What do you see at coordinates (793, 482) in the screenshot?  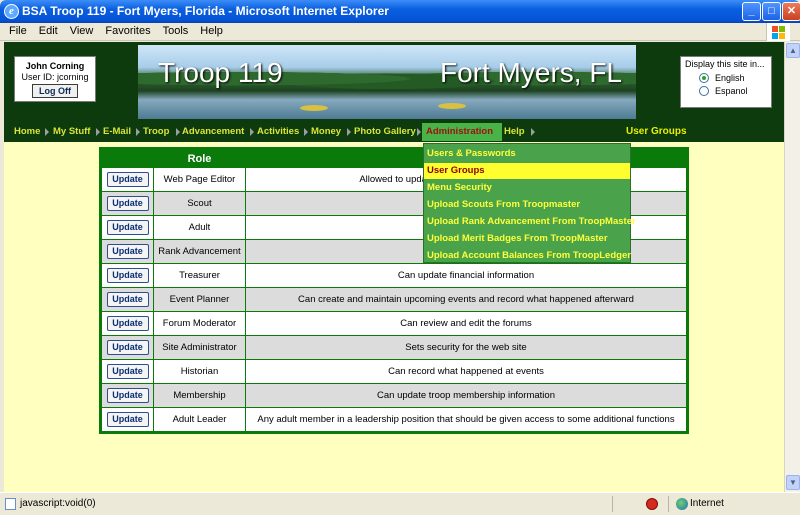 I see `scroll-down-icon: ▼` at bounding box center [793, 482].